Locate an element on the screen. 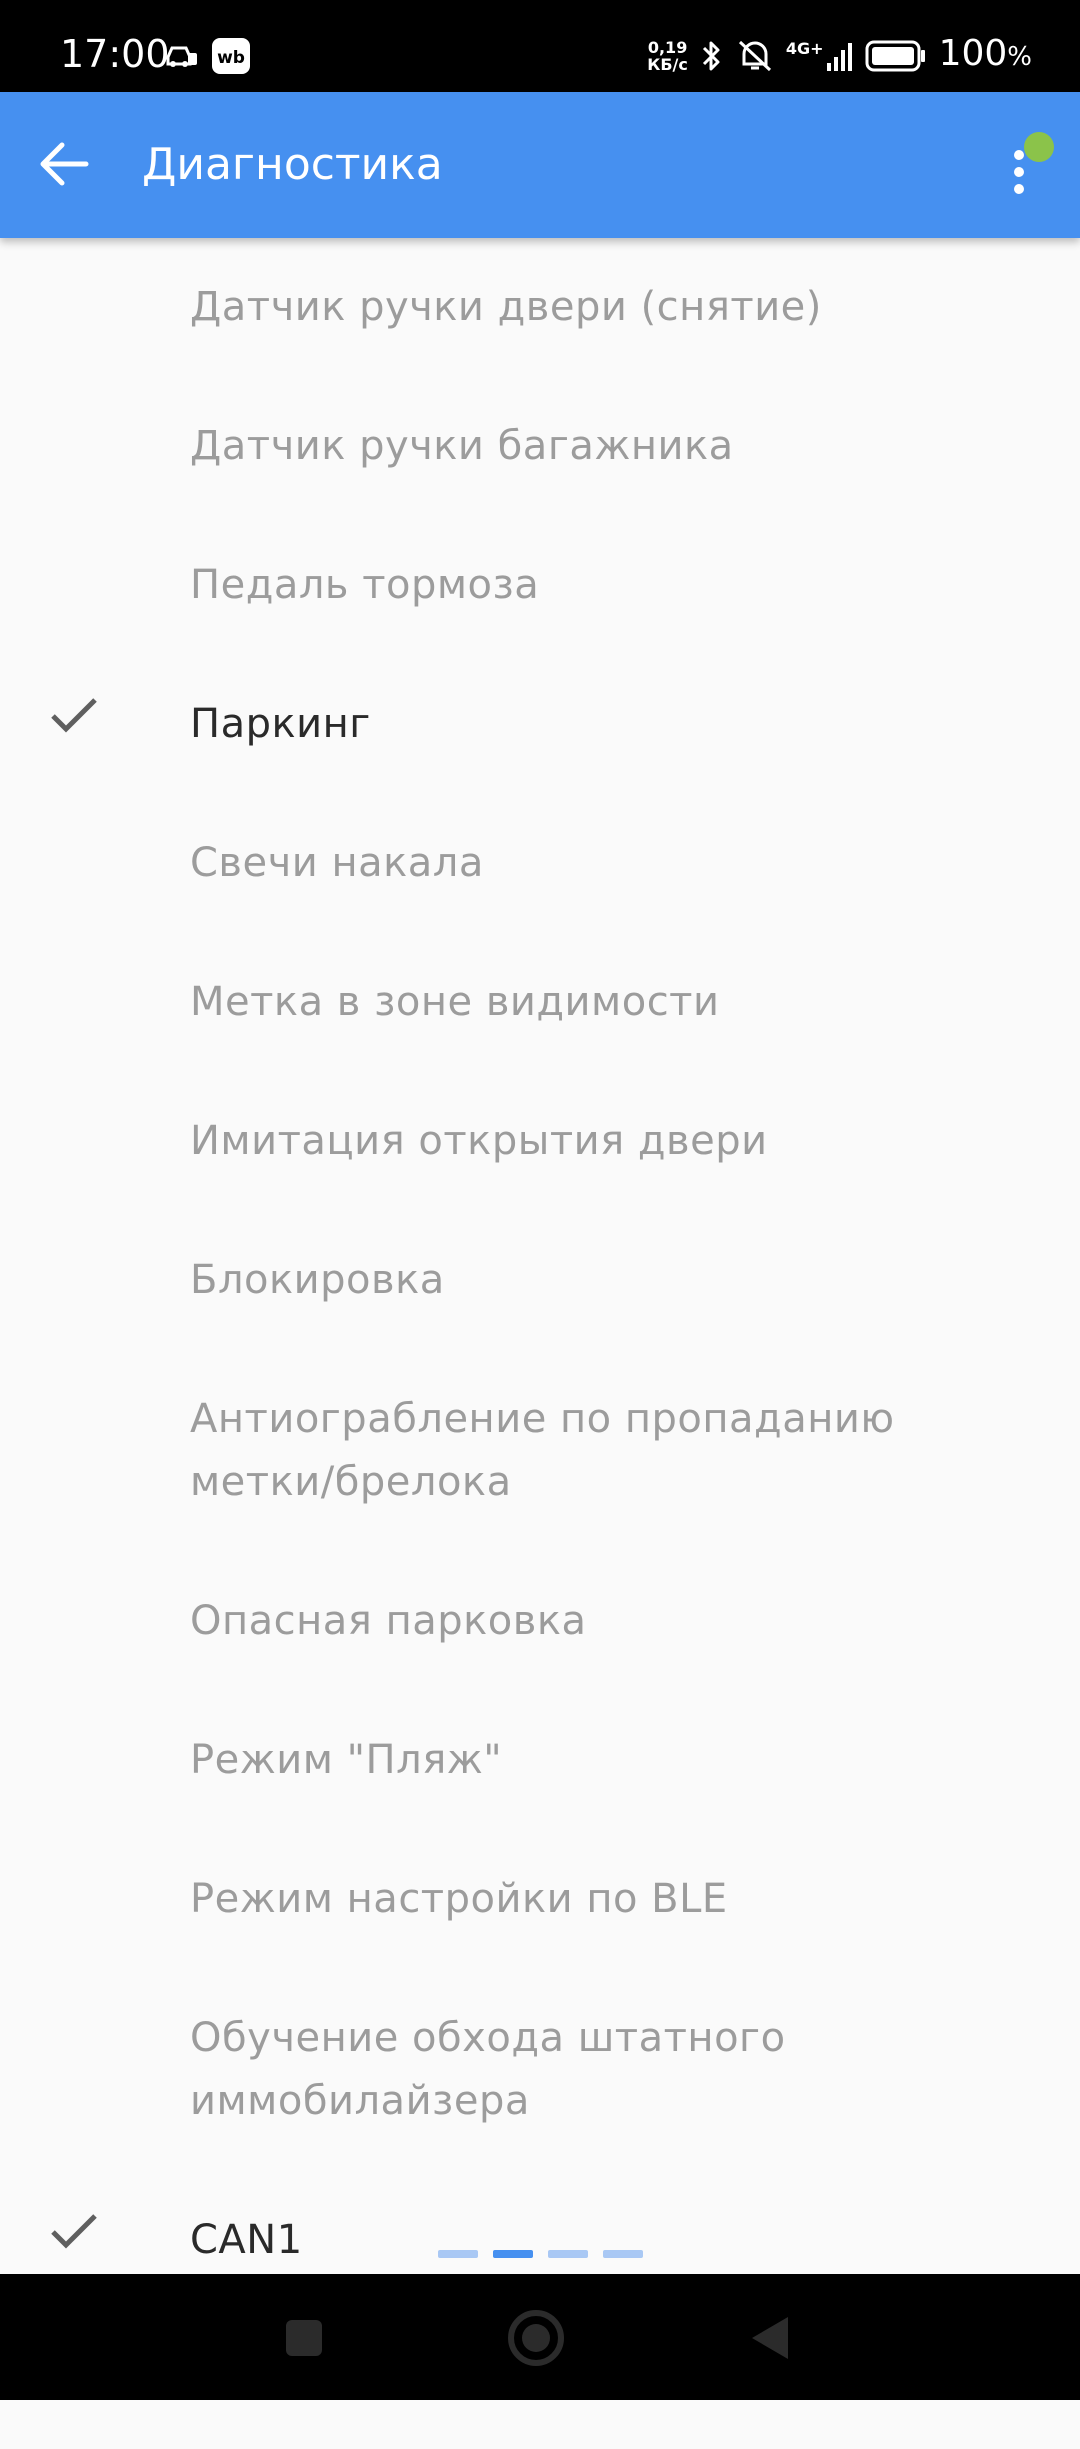 This screenshot has width=1080, height=2449. list-item: Педаль тормоза is located at coordinates (540, 585).